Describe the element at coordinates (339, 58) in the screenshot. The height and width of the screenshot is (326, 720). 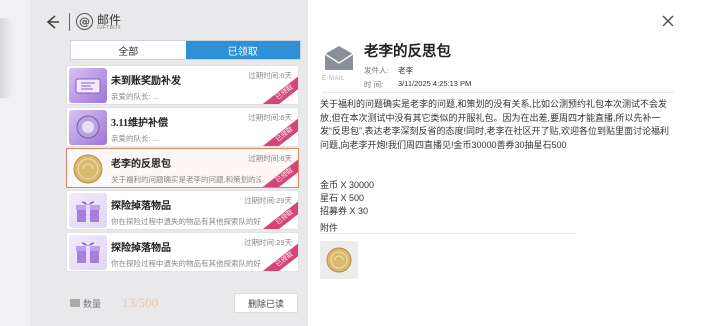
I see `envelope-icon` at that location.